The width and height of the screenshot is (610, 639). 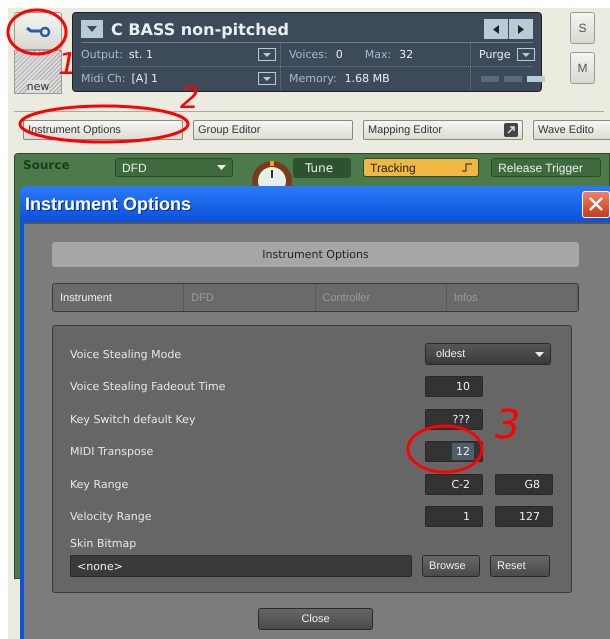 What do you see at coordinates (467, 167) in the screenshot?
I see `step-curve-icon` at bounding box center [467, 167].